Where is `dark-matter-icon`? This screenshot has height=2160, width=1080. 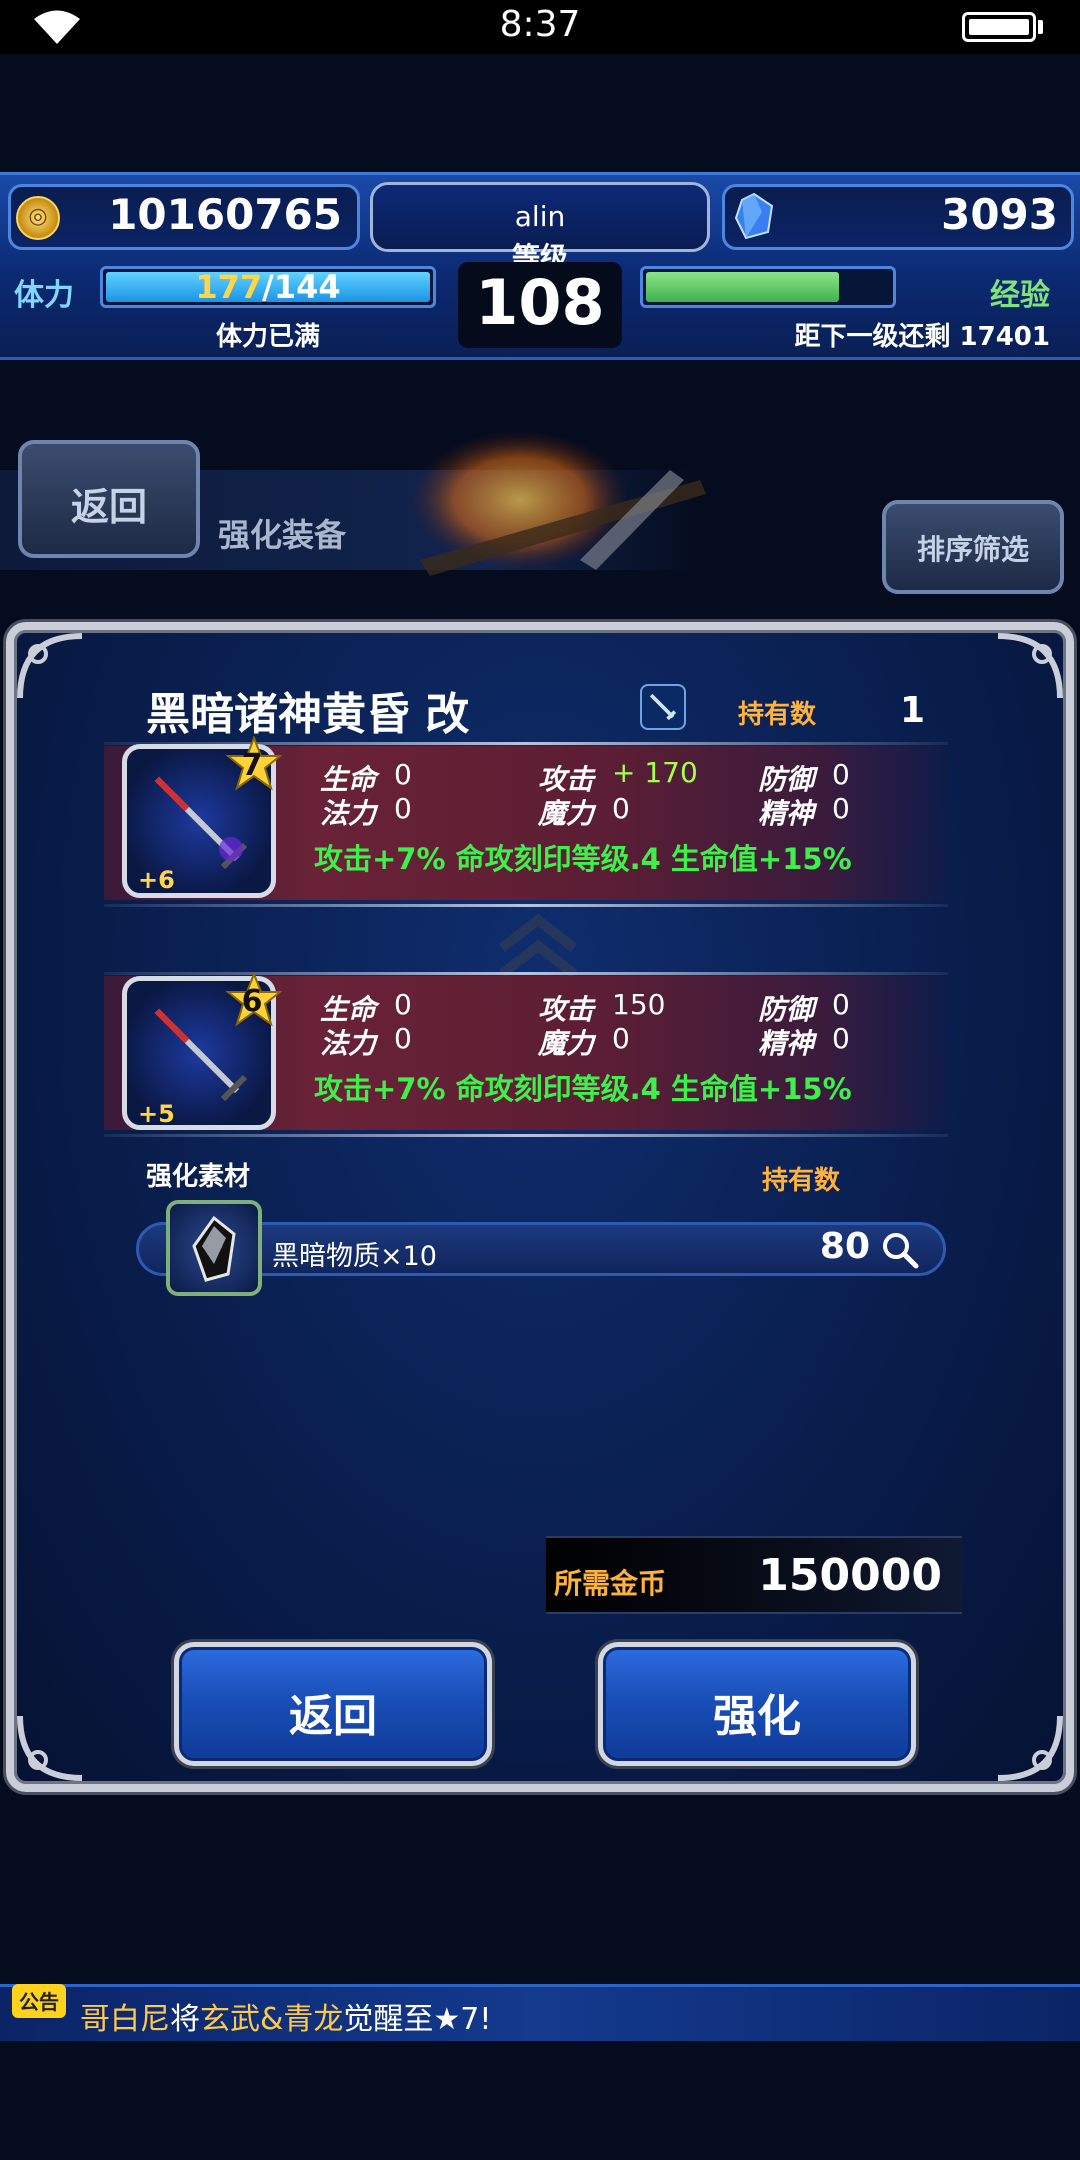
dark-matter-icon is located at coordinates (214, 1248).